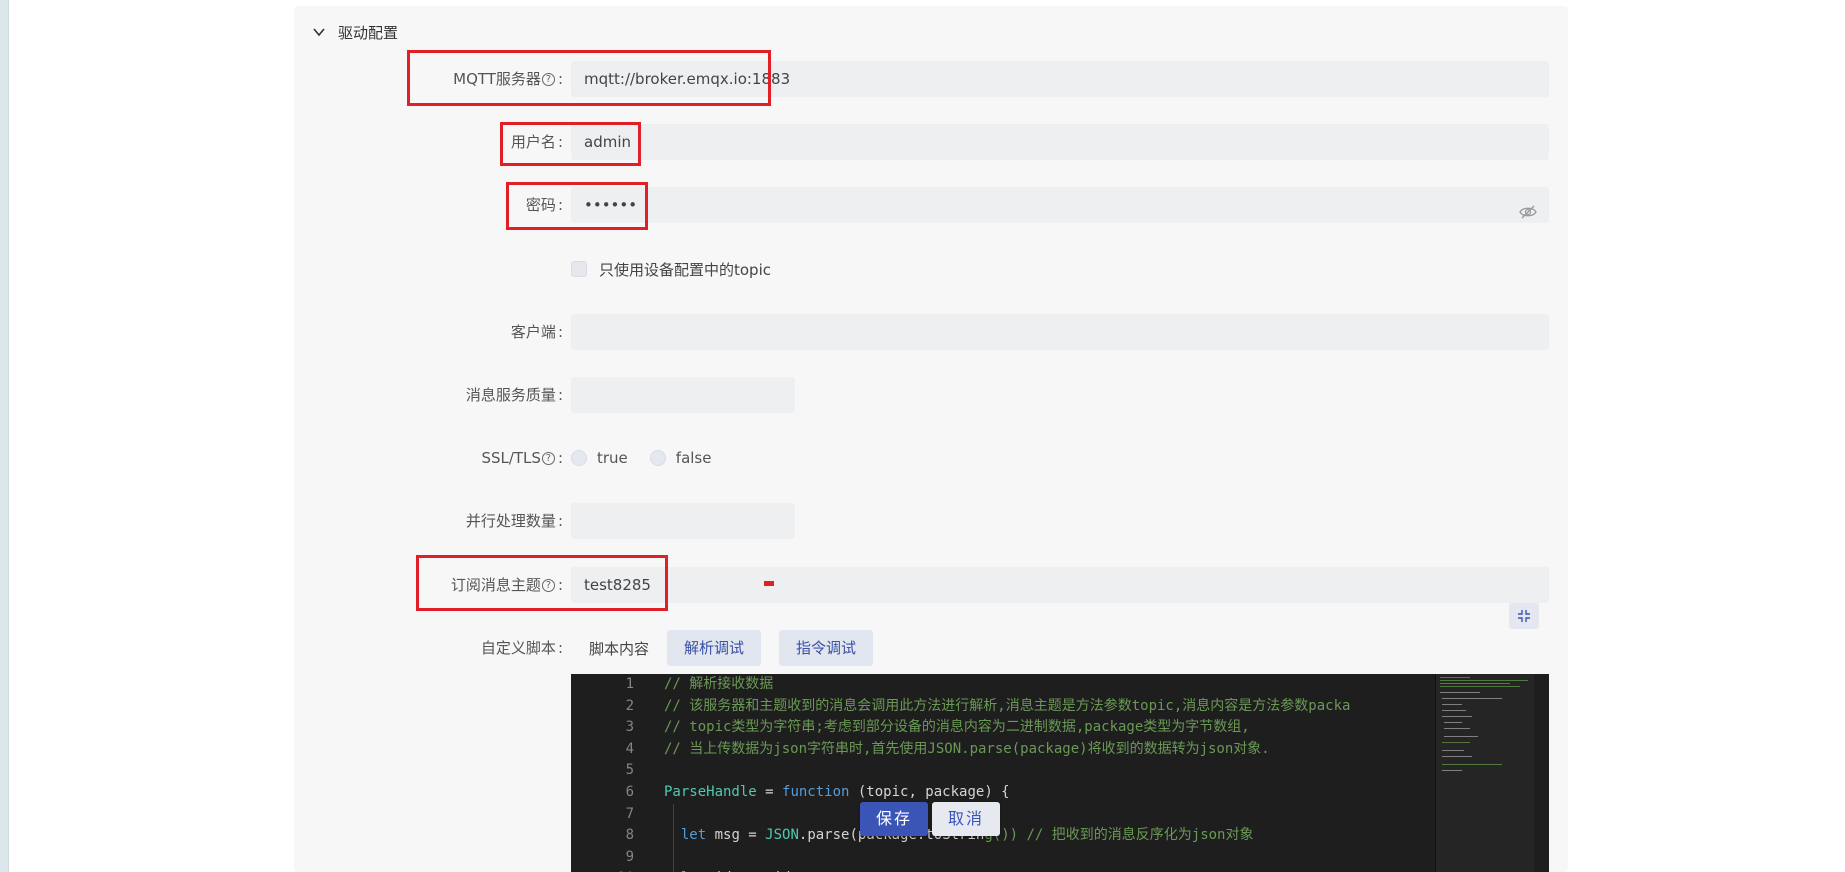  What do you see at coordinates (1484, 773) in the screenshot?
I see `code-minimap` at bounding box center [1484, 773].